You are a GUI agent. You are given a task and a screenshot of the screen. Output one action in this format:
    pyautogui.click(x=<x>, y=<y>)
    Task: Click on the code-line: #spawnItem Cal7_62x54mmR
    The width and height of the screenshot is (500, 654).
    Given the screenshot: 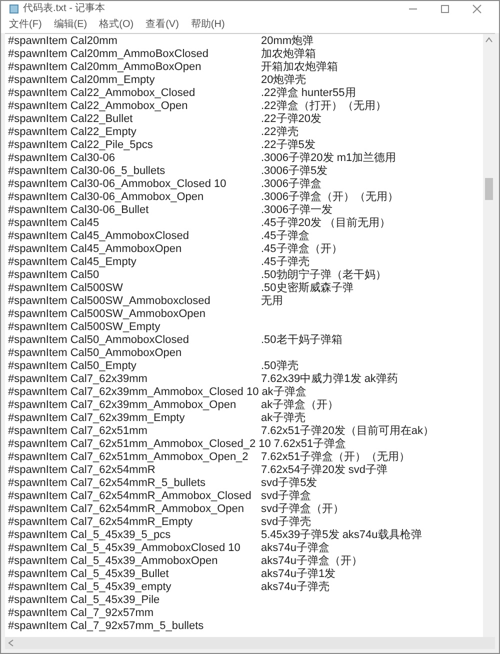 What is the action you would take?
    pyautogui.click(x=82, y=470)
    